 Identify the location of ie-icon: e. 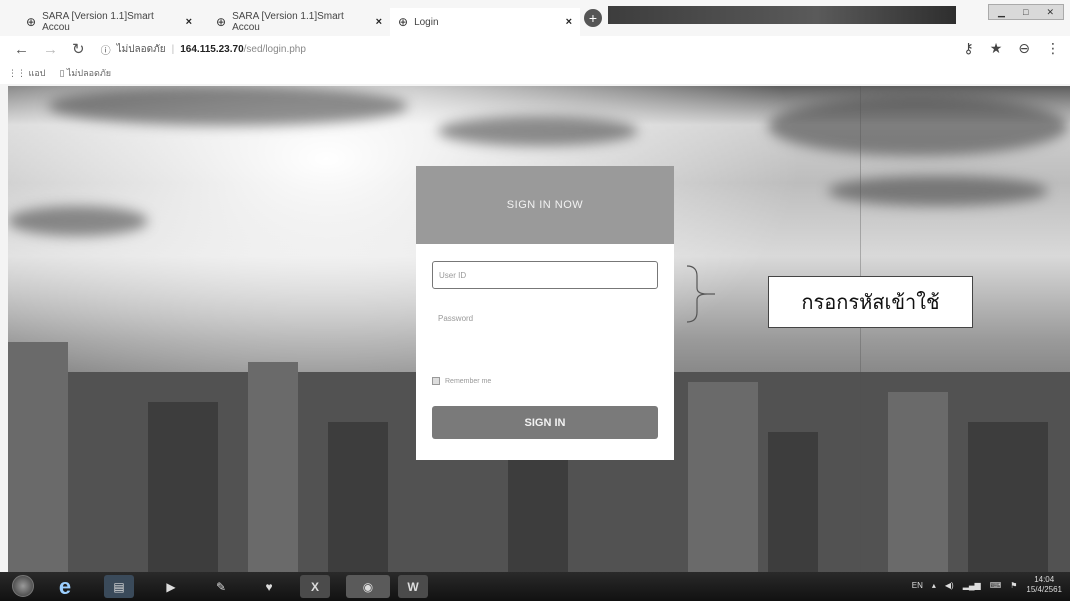
(65, 586).